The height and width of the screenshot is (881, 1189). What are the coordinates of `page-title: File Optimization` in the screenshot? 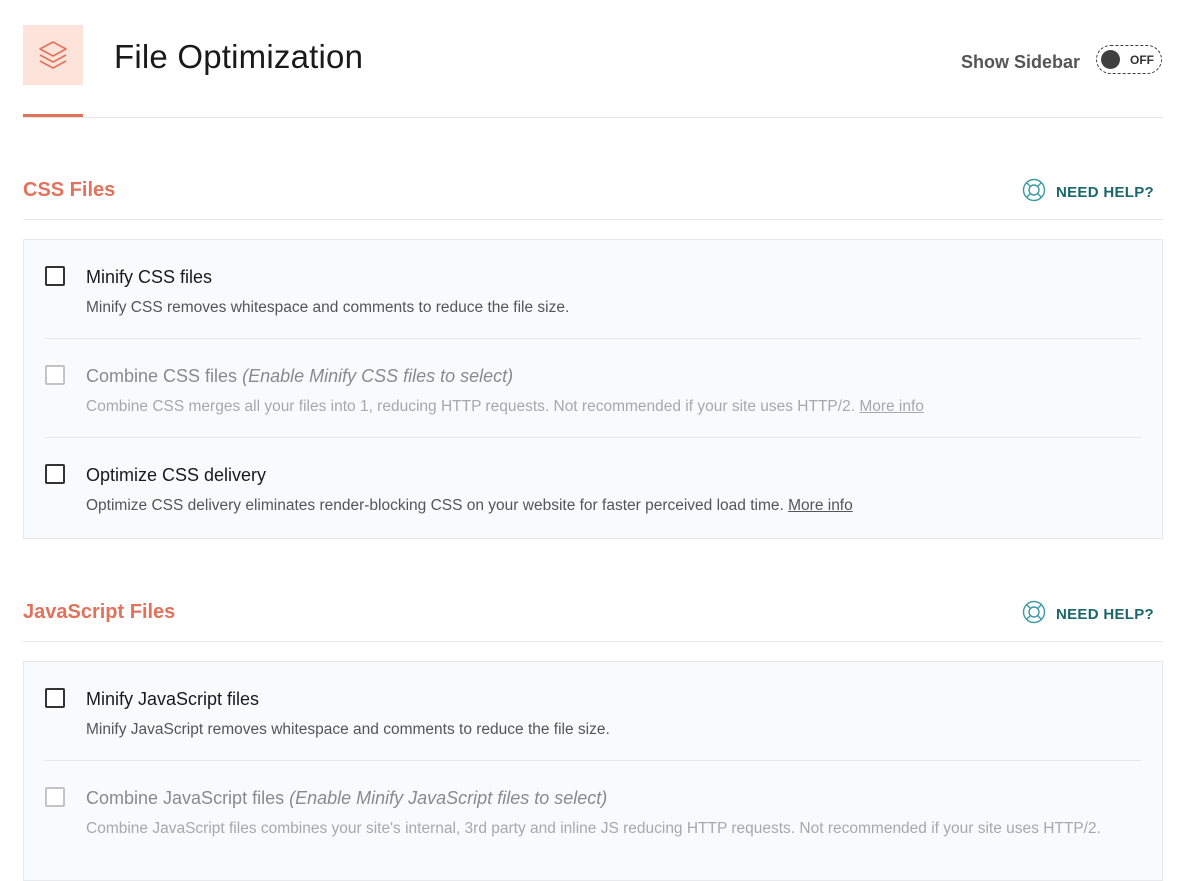 It's located at (239, 56).